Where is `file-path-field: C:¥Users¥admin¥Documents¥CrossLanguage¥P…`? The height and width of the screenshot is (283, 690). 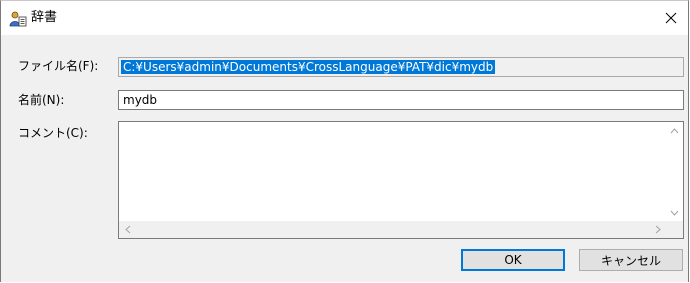
file-path-field: C:¥Users¥admin¥Documents¥CrossLanguage¥P… is located at coordinates (401, 67).